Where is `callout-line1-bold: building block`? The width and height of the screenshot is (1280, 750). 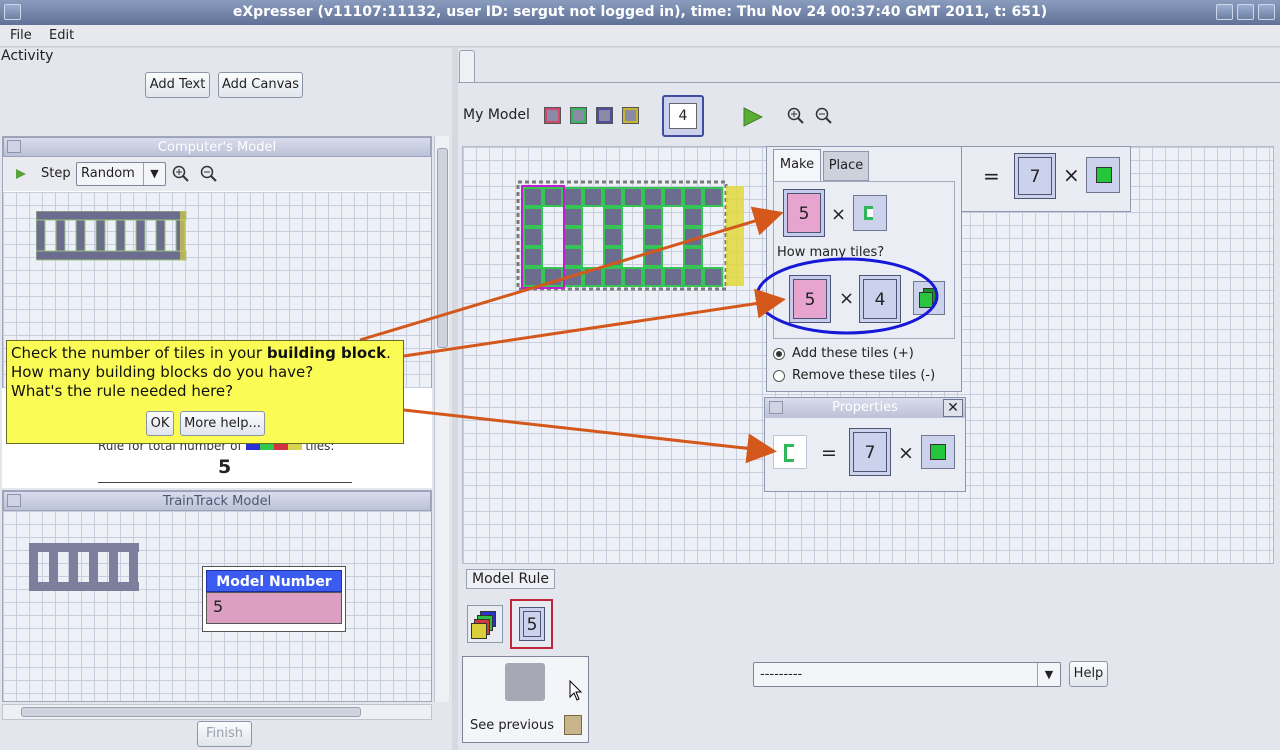 callout-line1-bold: building block is located at coordinates (326, 353).